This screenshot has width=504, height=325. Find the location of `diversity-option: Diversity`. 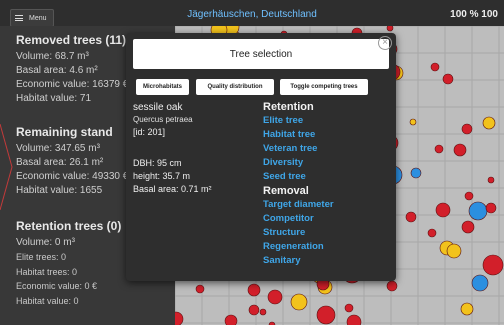

diversity-option: Diversity is located at coordinates (327, 163).